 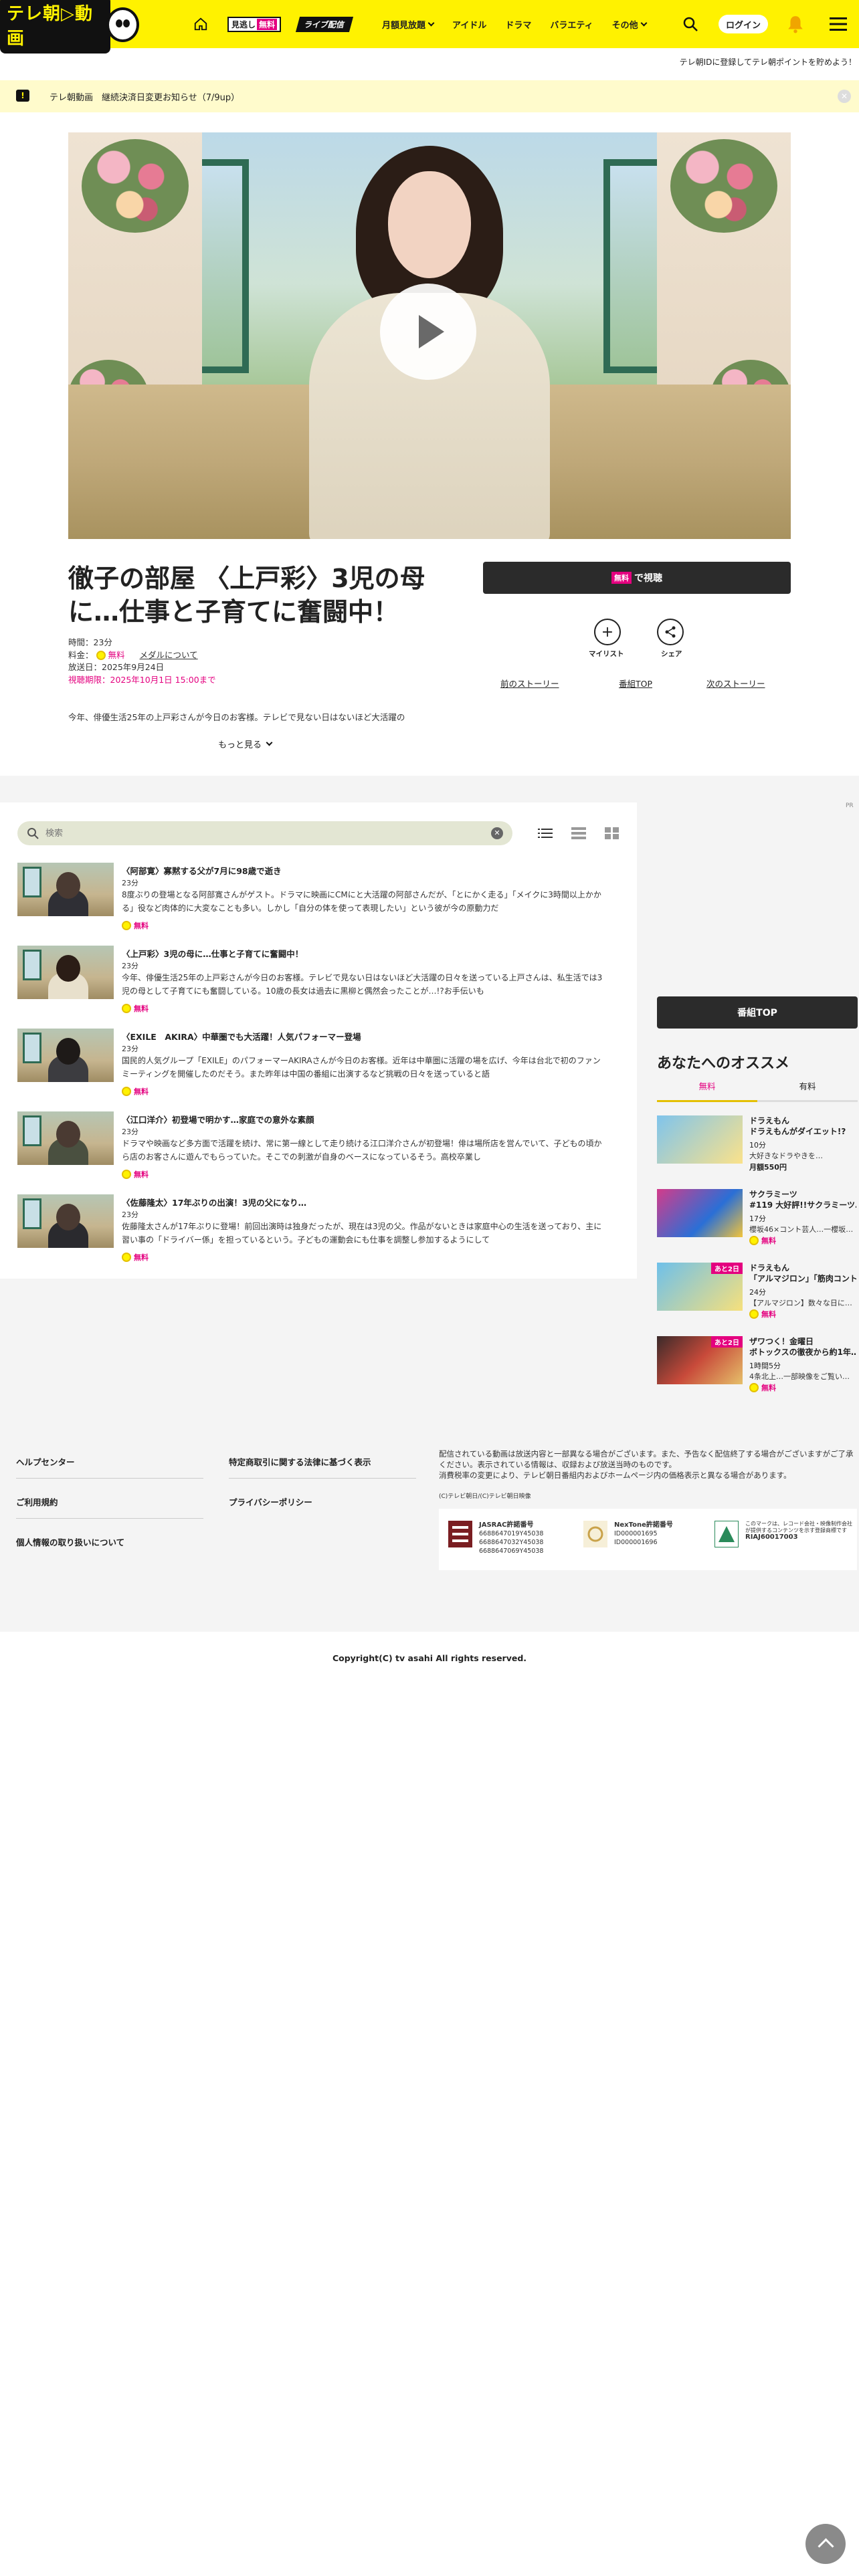 I want to click on notice-link: テレ朝動画 継続決済日変更お知らせ（7/9up）, so click(x=145, y=96).